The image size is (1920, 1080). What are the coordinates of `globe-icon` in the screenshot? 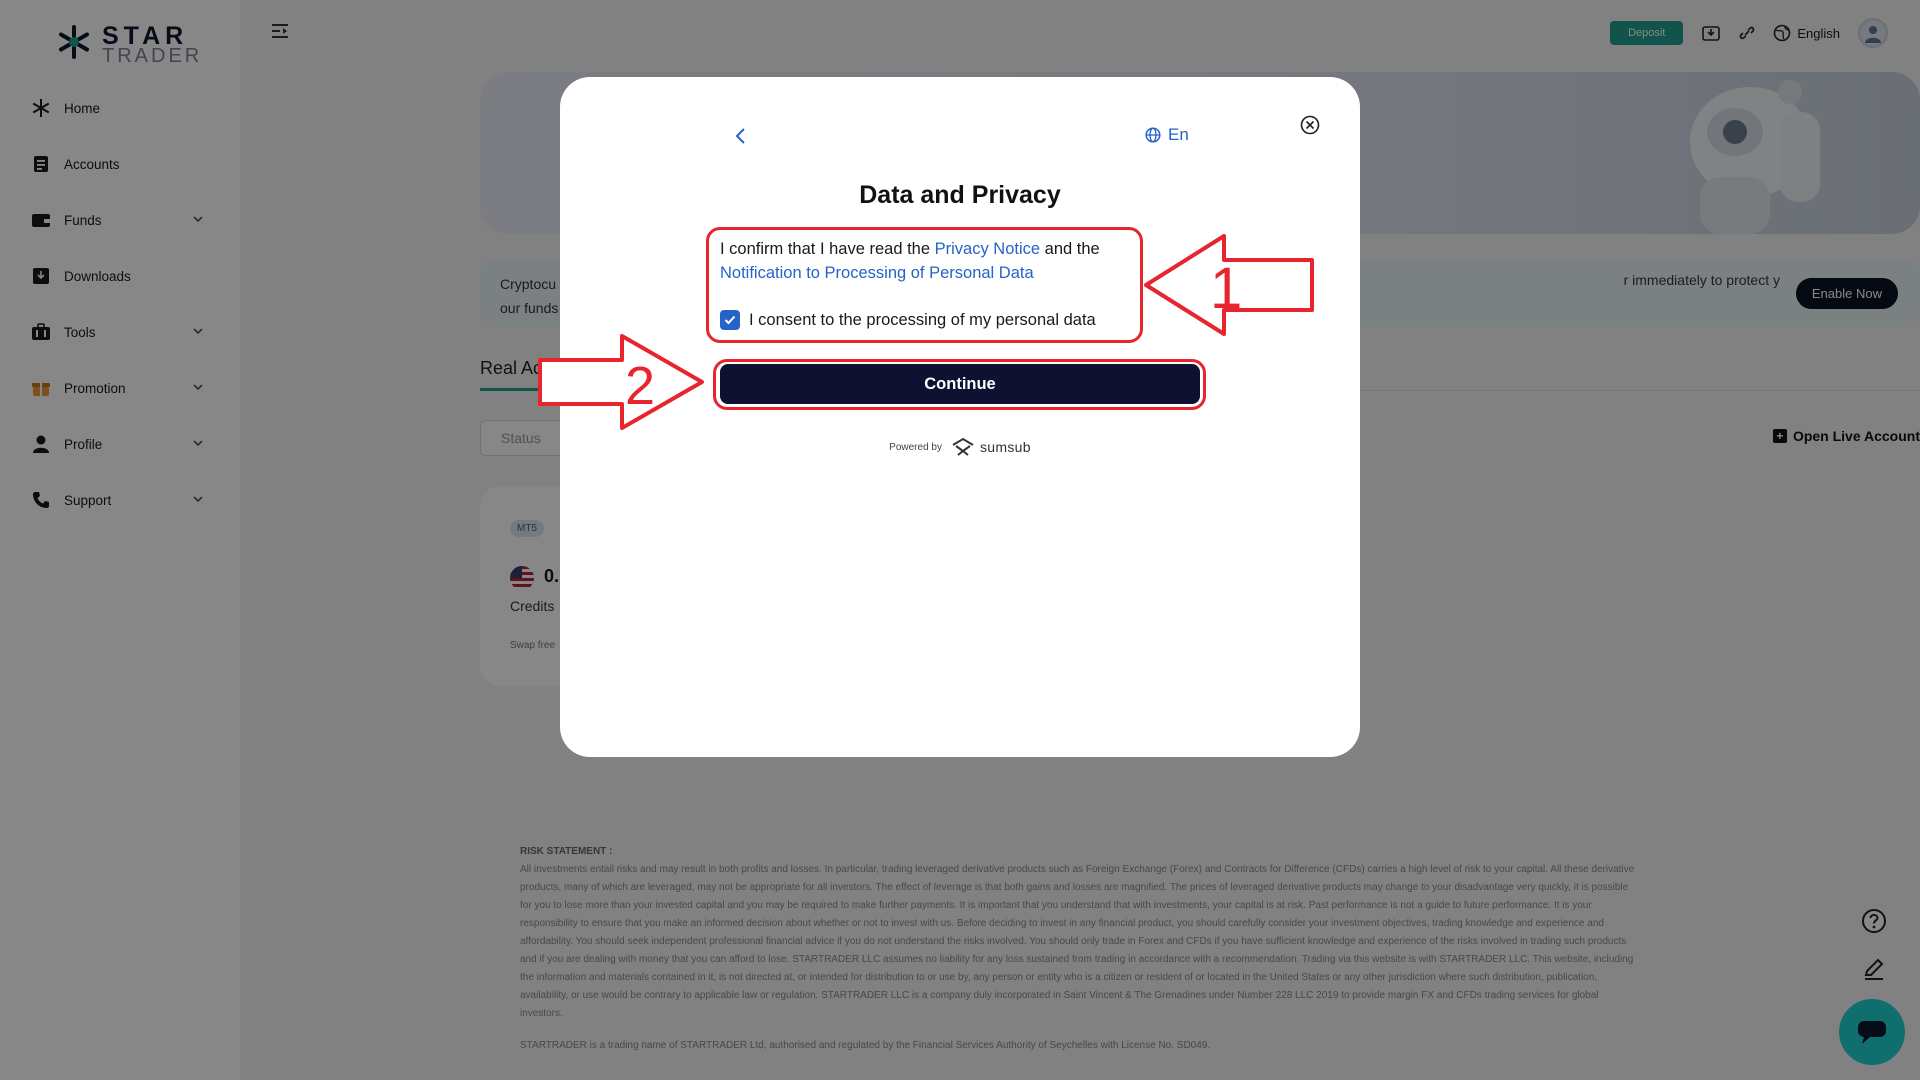 It's located at (1153, 135).